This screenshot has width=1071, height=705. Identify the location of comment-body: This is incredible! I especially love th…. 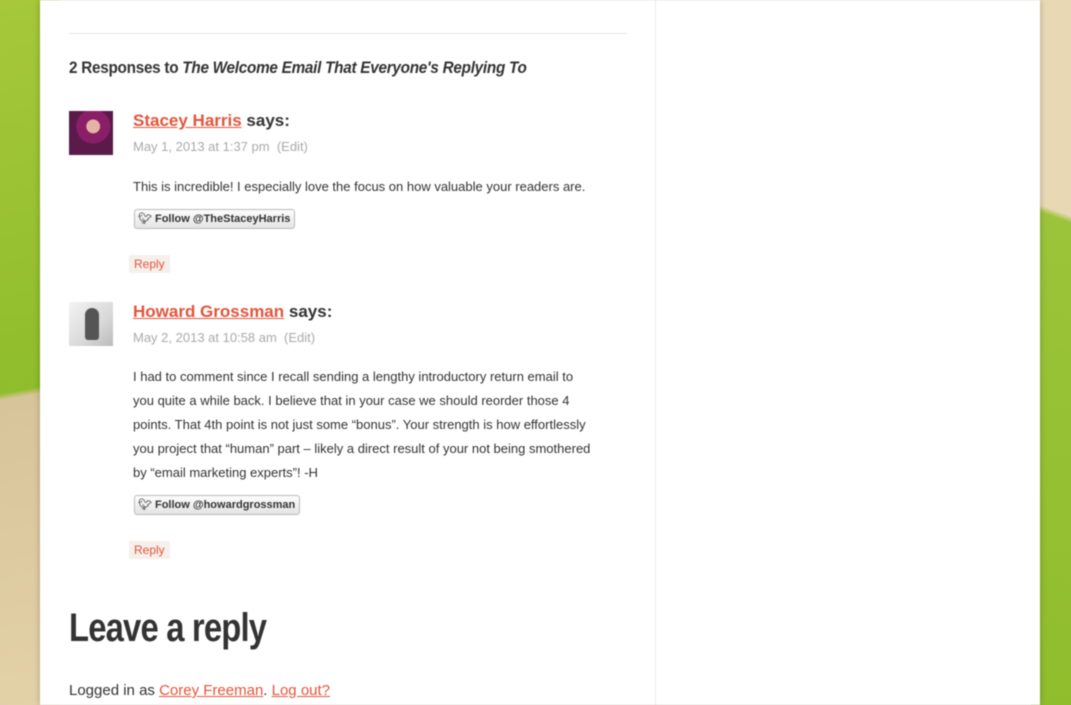
(381, 187).